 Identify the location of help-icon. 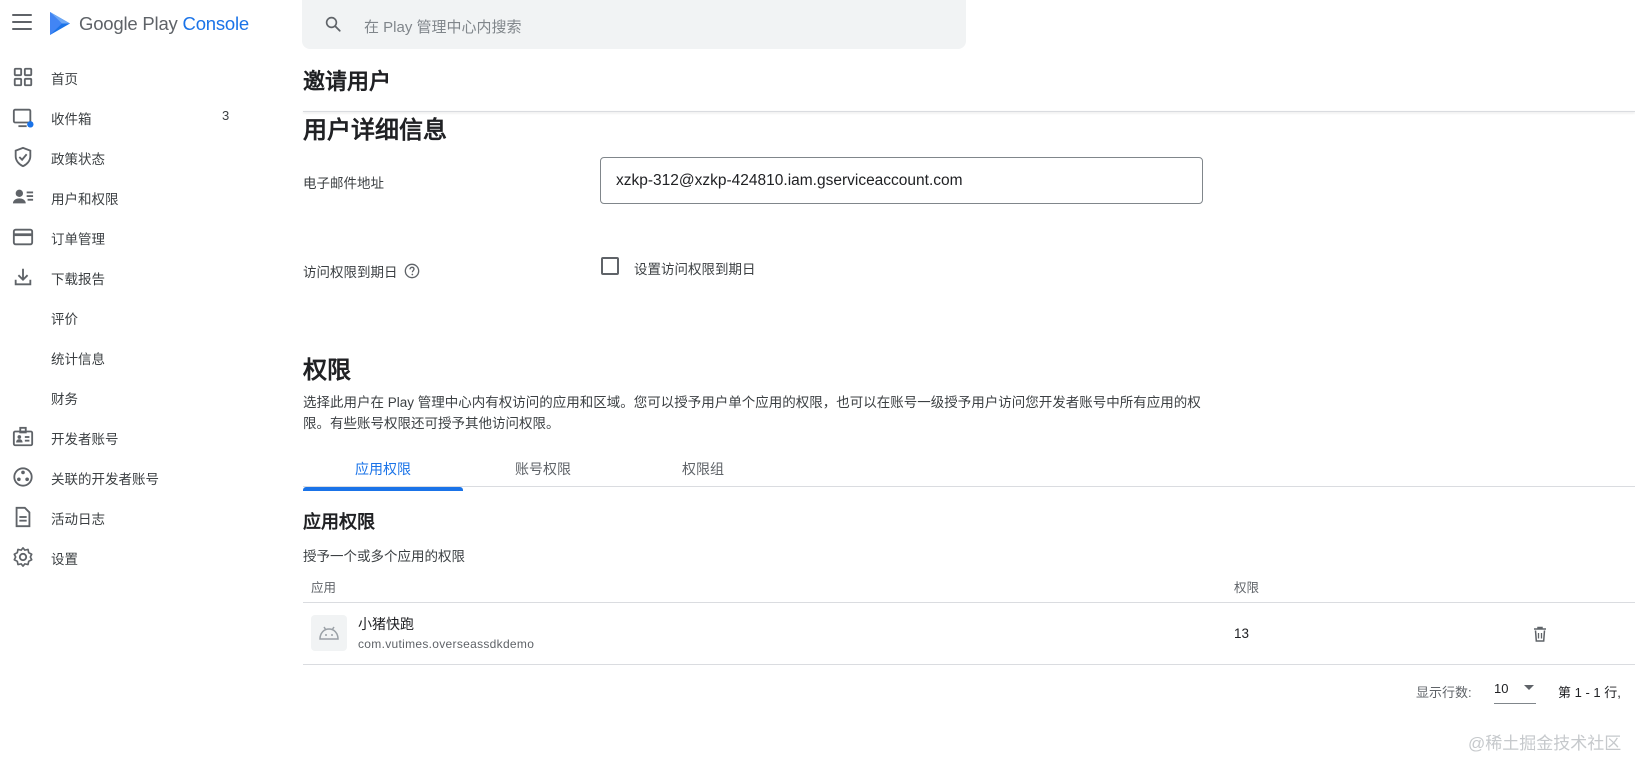
(412, 271).